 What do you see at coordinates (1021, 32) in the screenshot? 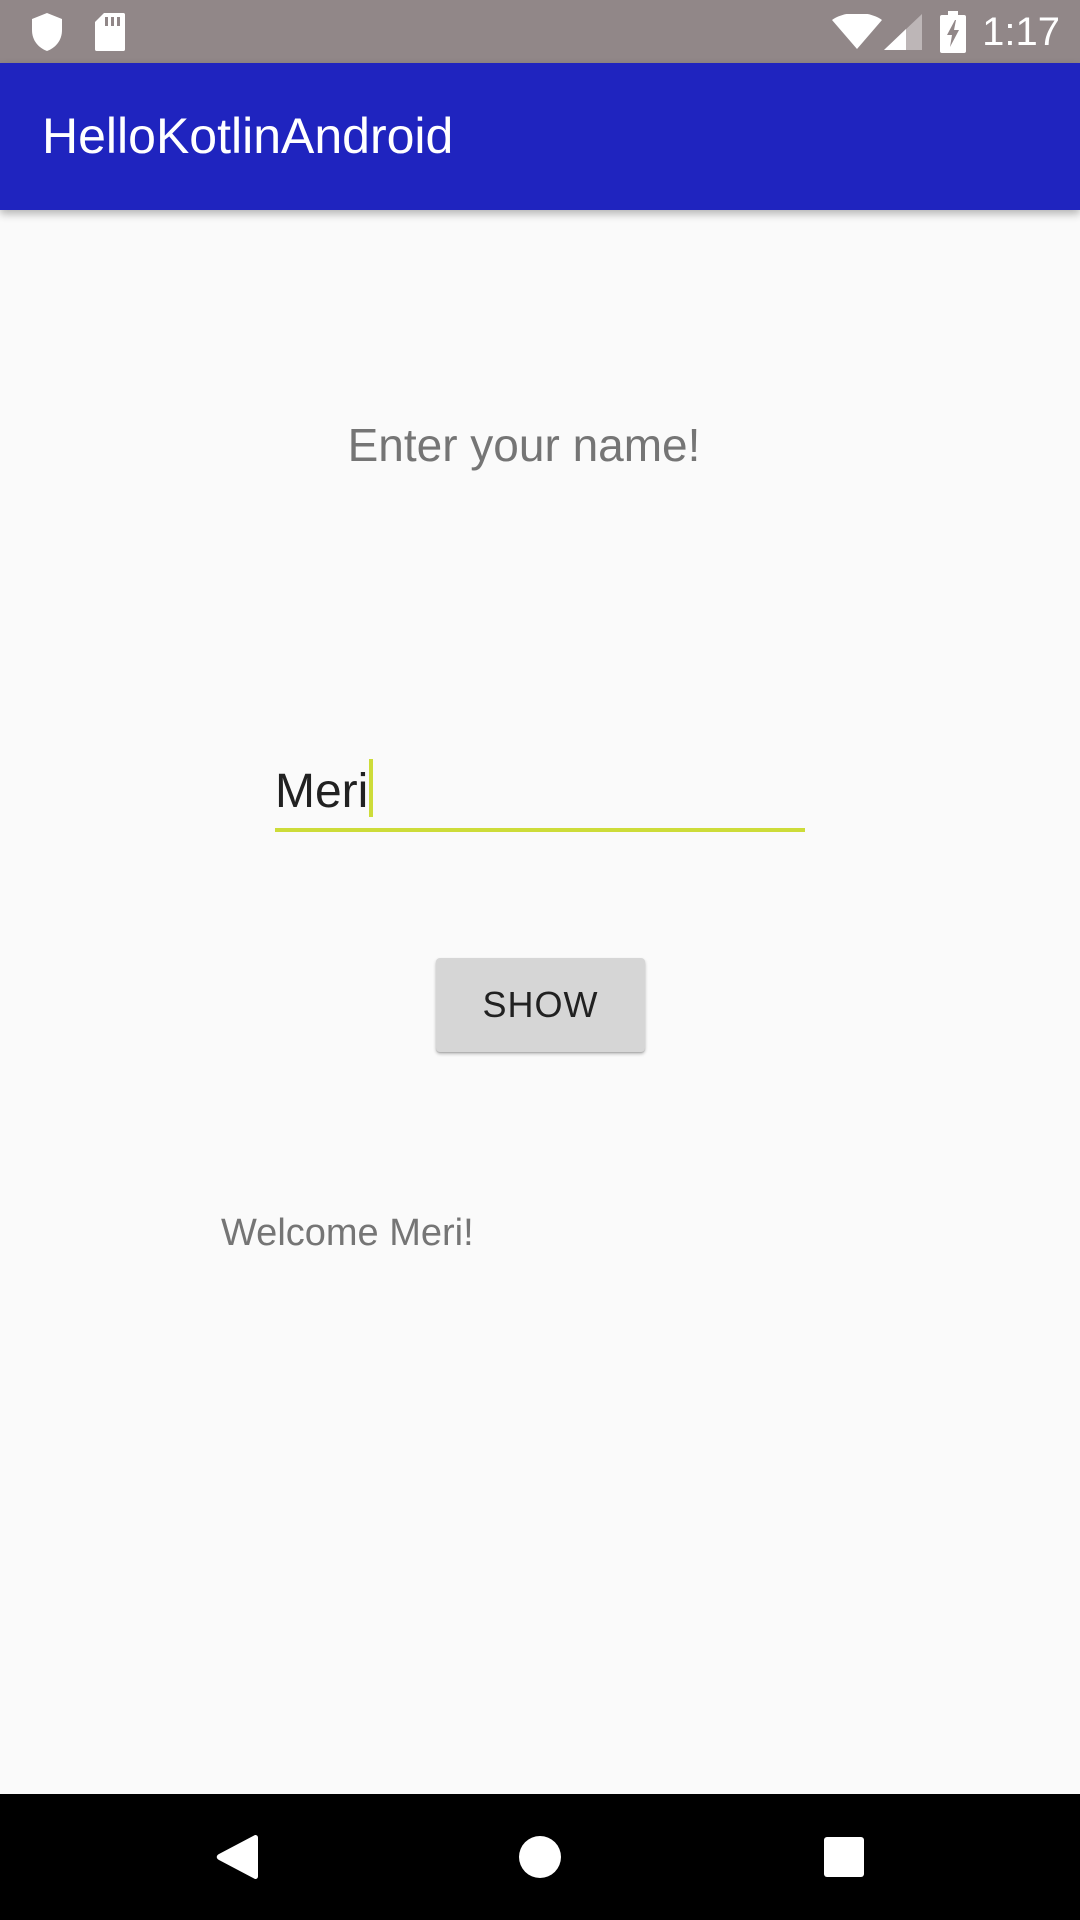
I see `status-time: 1:17` at bounding box center [1021, 32].